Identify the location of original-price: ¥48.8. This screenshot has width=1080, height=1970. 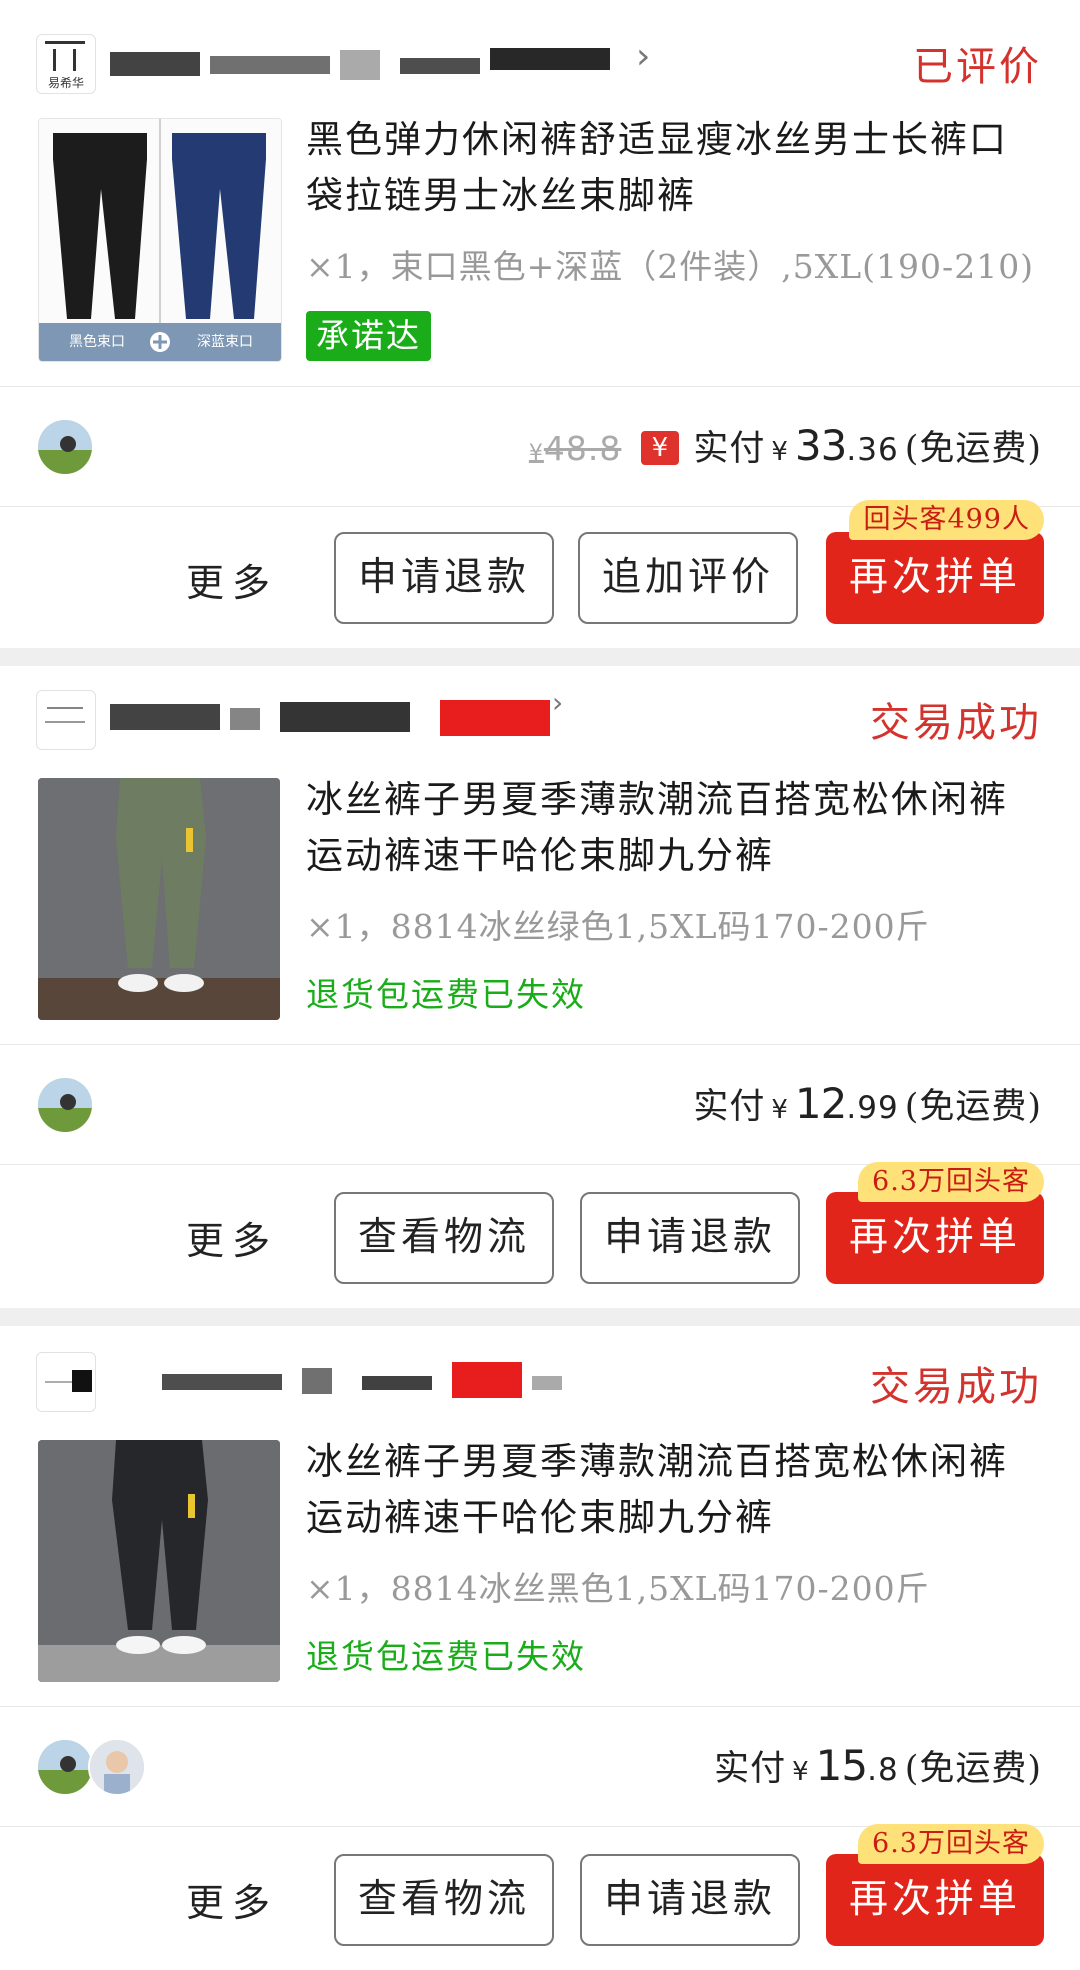
(575, 448).